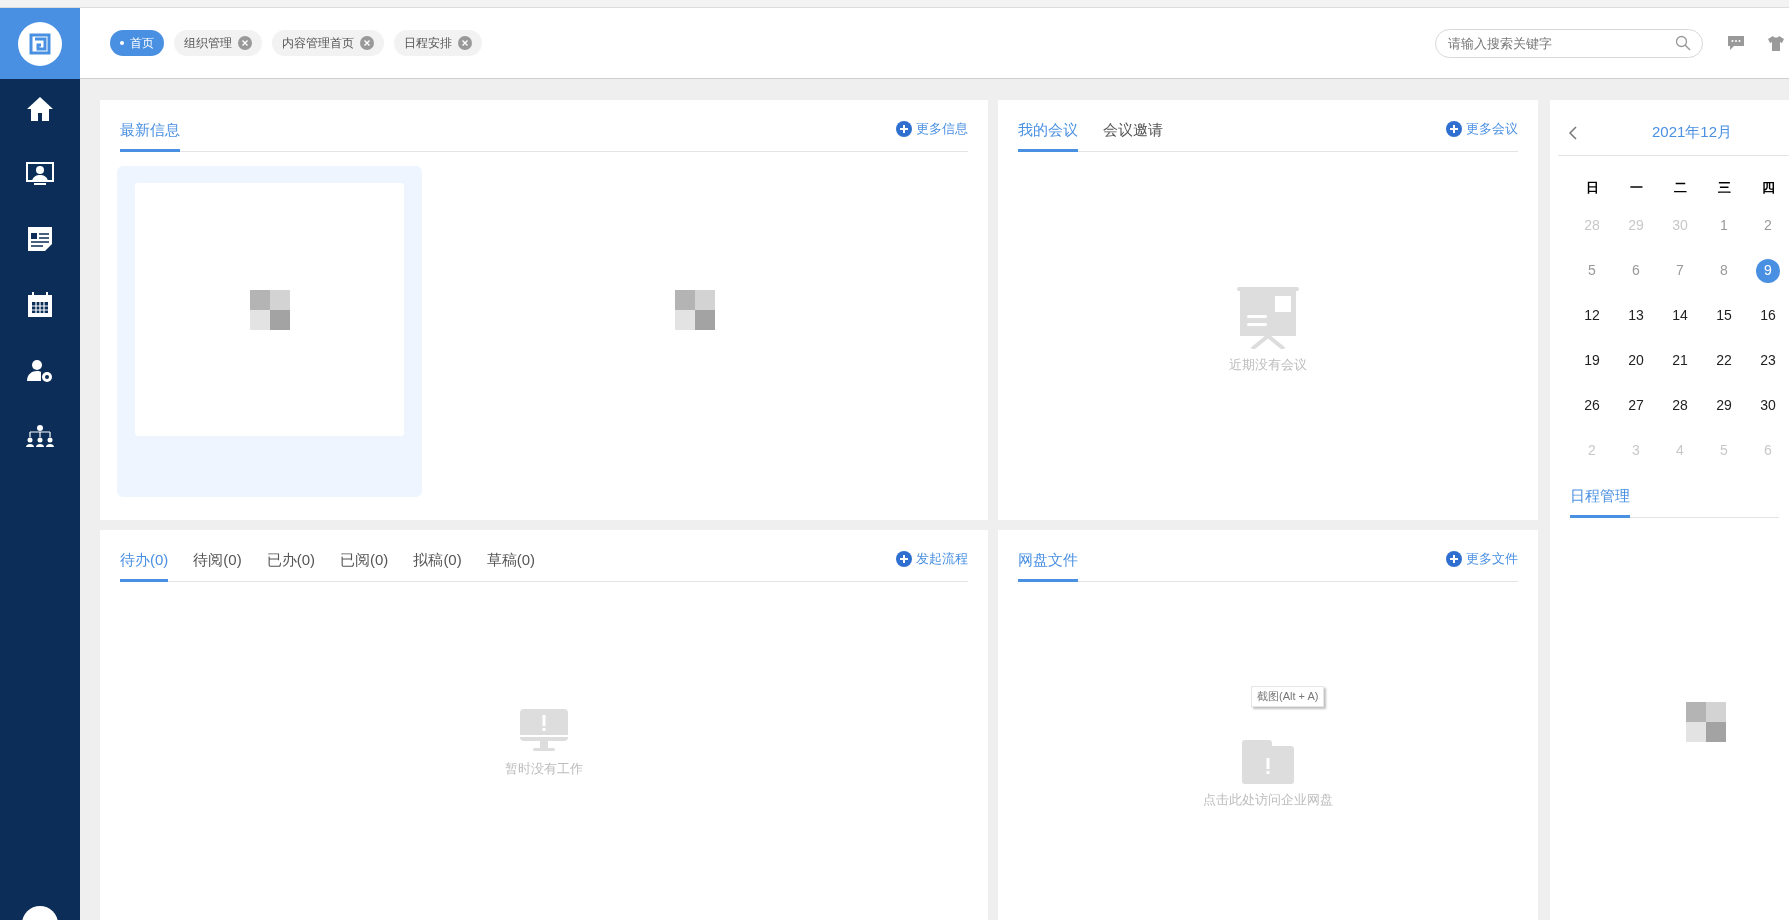 This screenshot has width=1789, height=920. I want to click on panel-tab: 拟稿(0), so click(437, 561).